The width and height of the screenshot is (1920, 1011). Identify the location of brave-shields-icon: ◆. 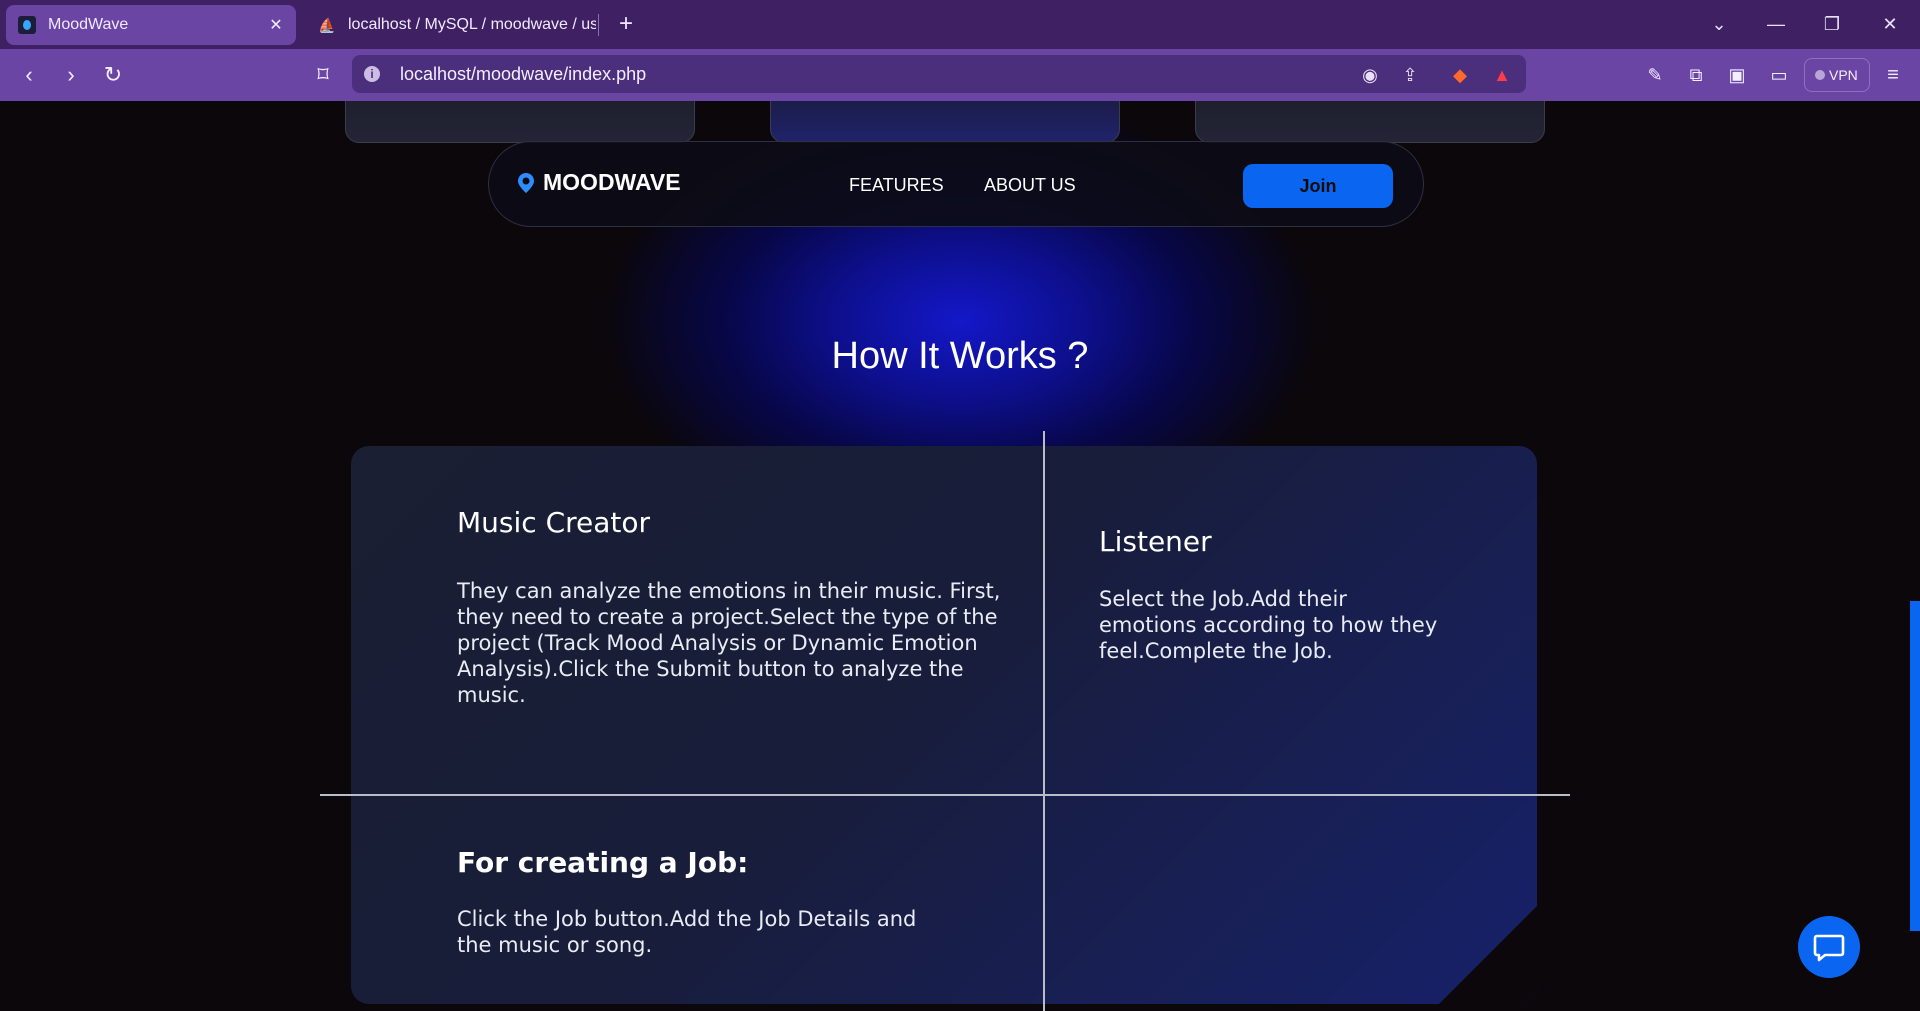
(1460, 75).